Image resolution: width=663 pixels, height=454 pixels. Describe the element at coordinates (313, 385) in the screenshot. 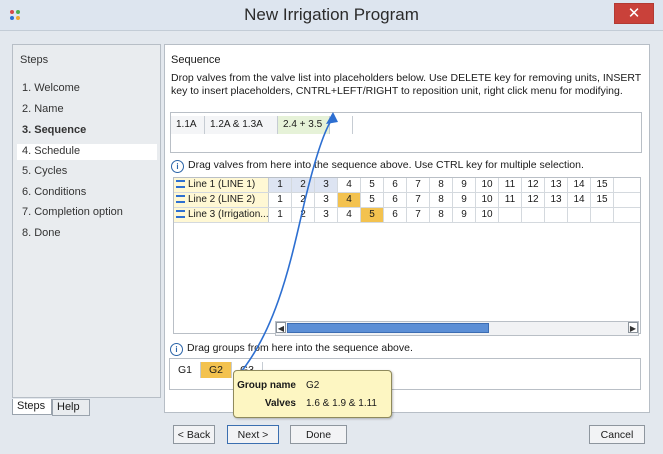

I see `group-name-value: G2` at that location.